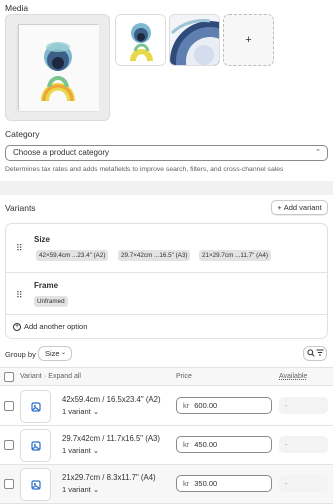 Image resolution: width=333 pixels, height=504 pixels. What do you see at coordinates (206, 405) in the screenshot?
I see `price-value: 600.00` at bounding box center [206, 405].